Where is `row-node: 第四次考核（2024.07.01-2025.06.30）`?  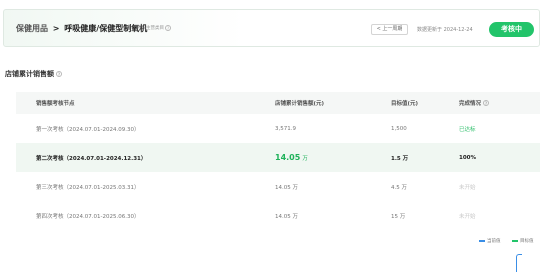
row-node: 第四次考核（2024.07.01-2025.06.30） is located at coordinates (88, 216).